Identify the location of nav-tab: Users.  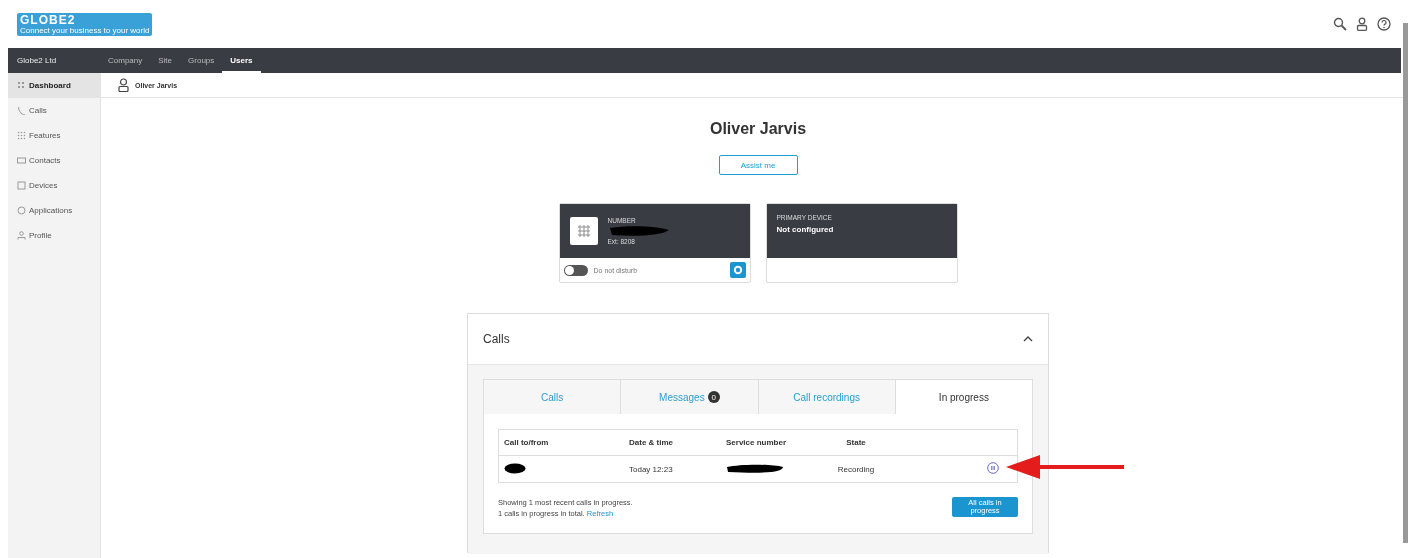
(241, 60).